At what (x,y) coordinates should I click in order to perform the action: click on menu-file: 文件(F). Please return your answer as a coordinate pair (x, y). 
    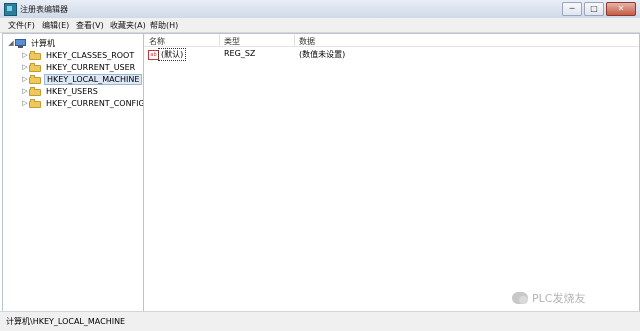
    Looking at the image, I should click on (21, 25).